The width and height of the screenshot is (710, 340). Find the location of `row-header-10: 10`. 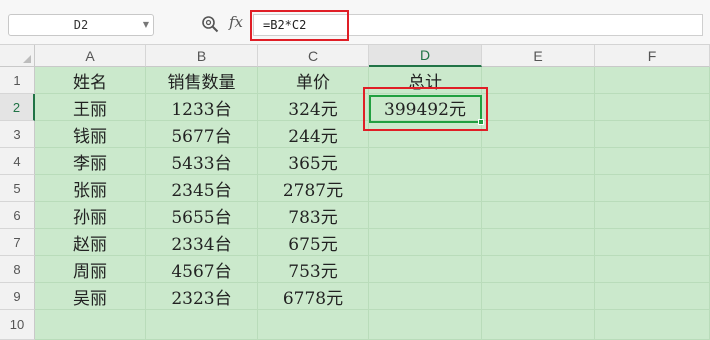

row-header-10: 10 is located at coordinates (17, 325).